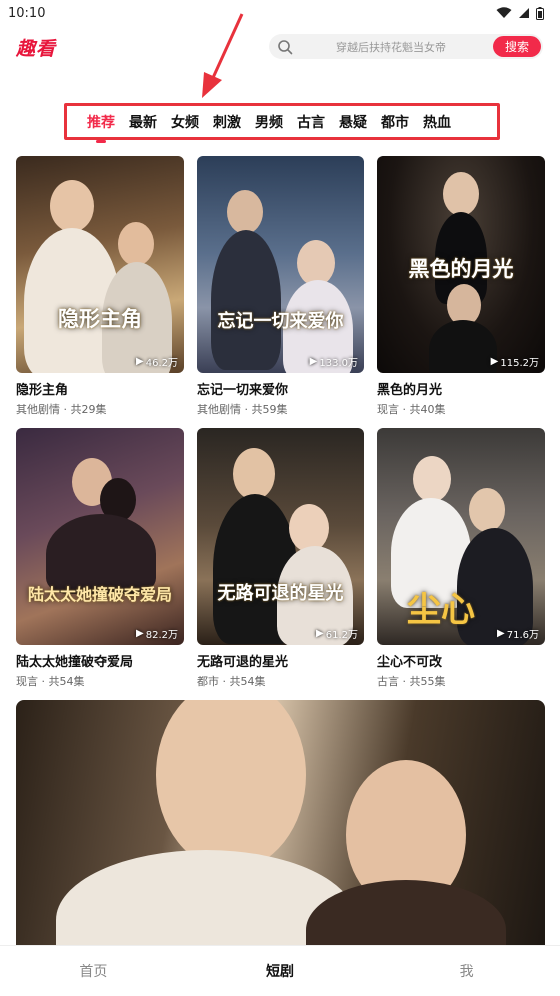 This screenshot has width=560, height=996. Describe the element at coordinates (522, 635) in the screenshot. I see `view-count-value: 71.6万` at that location.